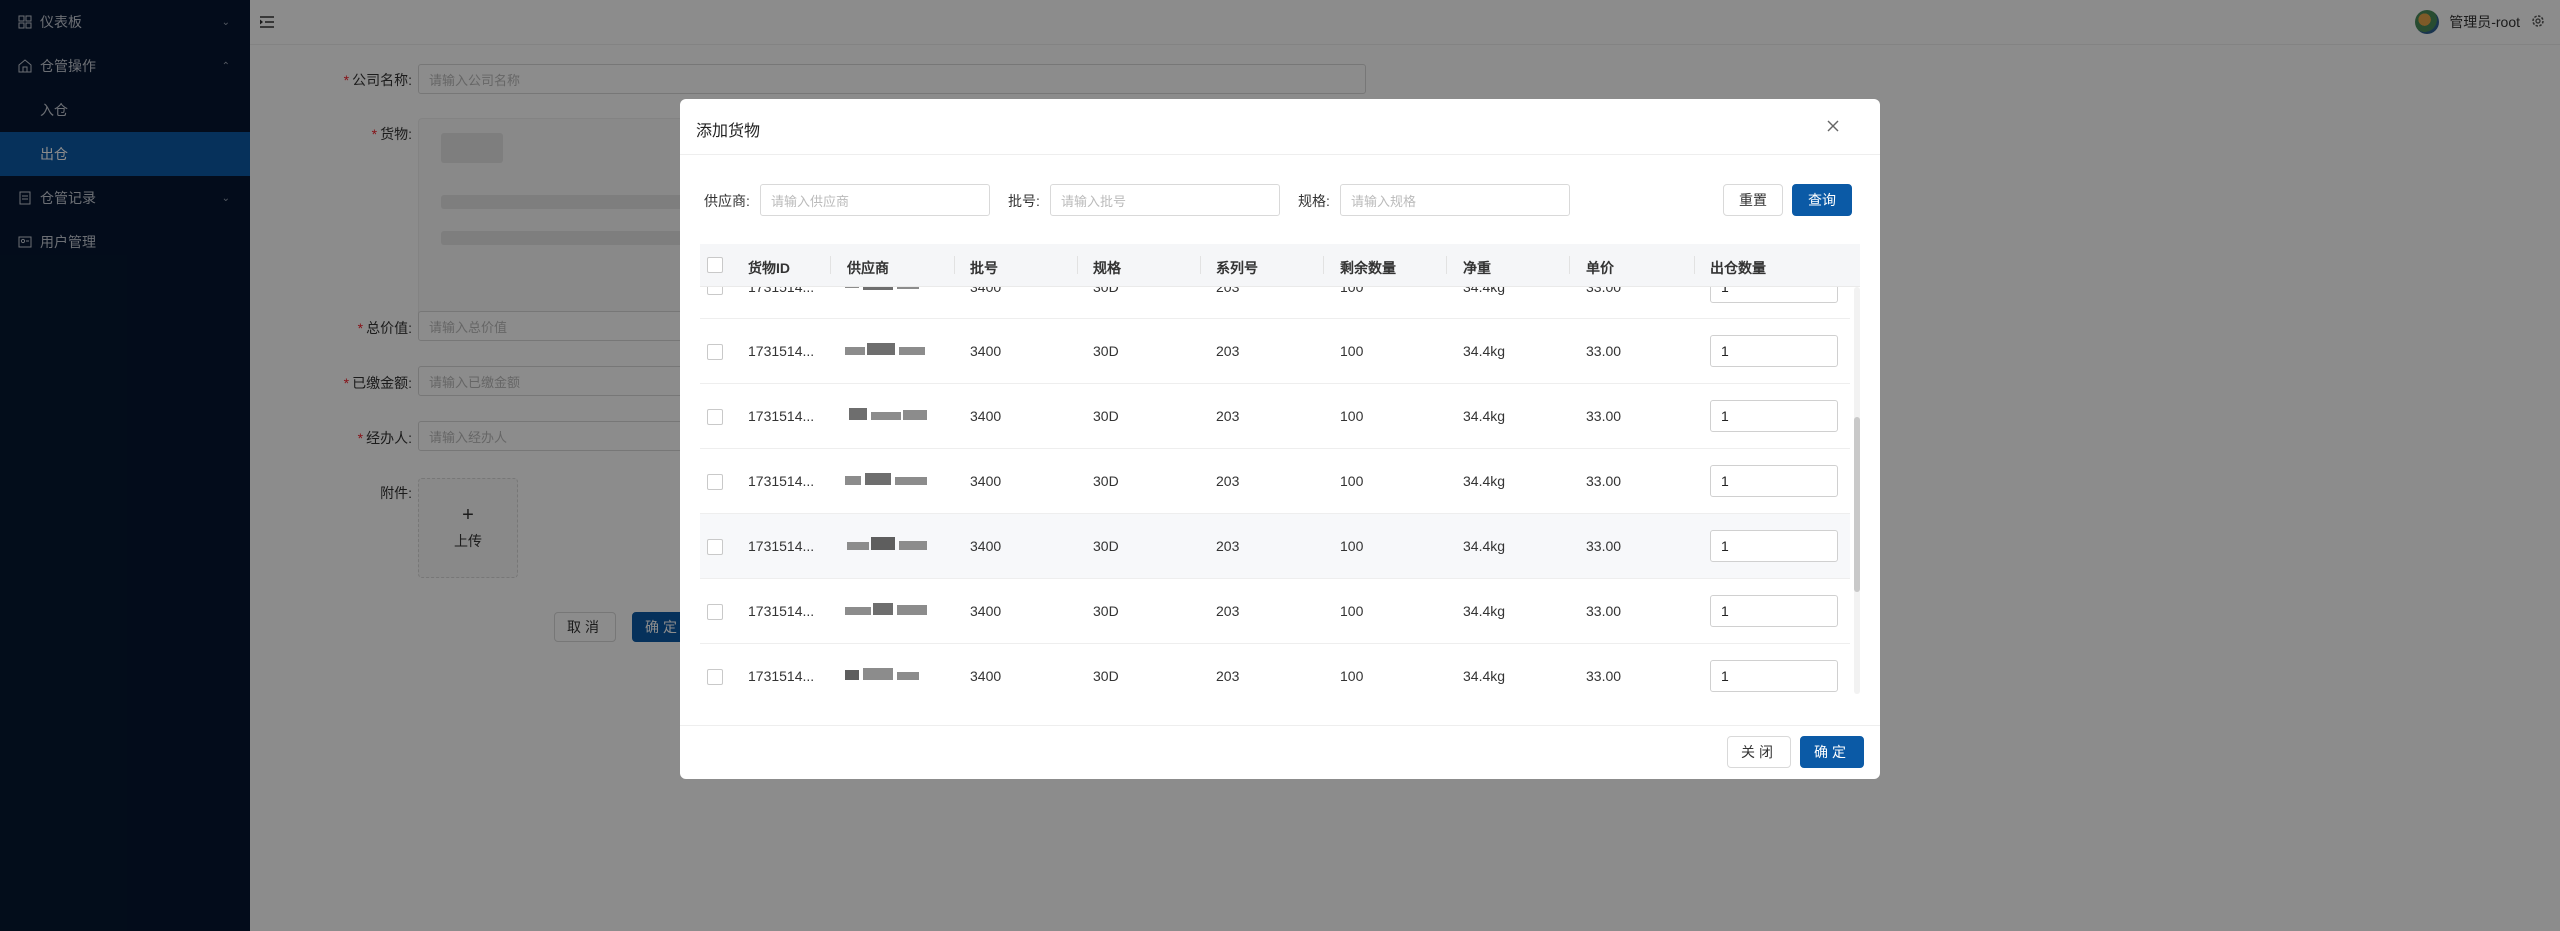 The width and height of the screenshot is (2560, 931). I want to click on column-header: 货物ID, so click(769, 268).